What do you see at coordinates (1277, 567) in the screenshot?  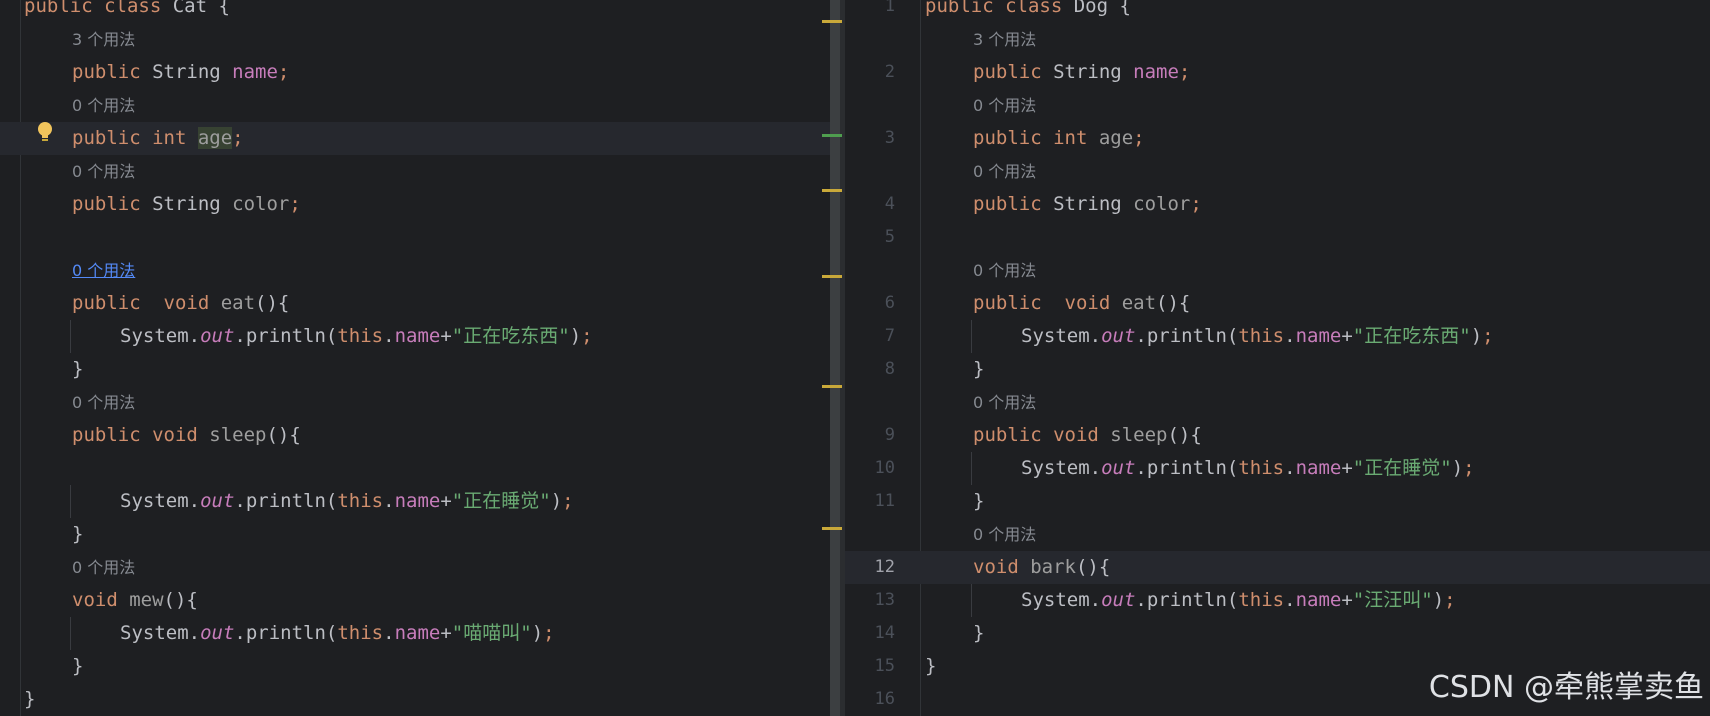 I see `code-line: 12 void bark(){` at bounding box center [1277, 567].